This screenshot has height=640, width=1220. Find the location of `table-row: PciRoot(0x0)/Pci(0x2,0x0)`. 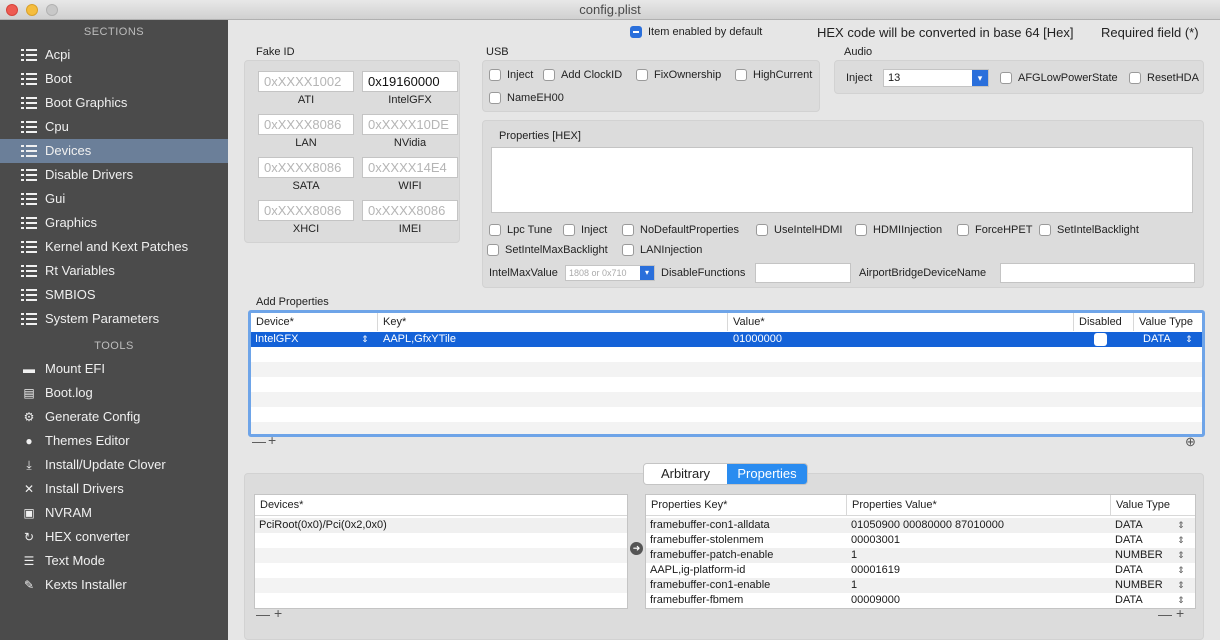

table-row: PciRoot(0x0)/Pci(0x2,0x0) is located at coordinates (441, 525).